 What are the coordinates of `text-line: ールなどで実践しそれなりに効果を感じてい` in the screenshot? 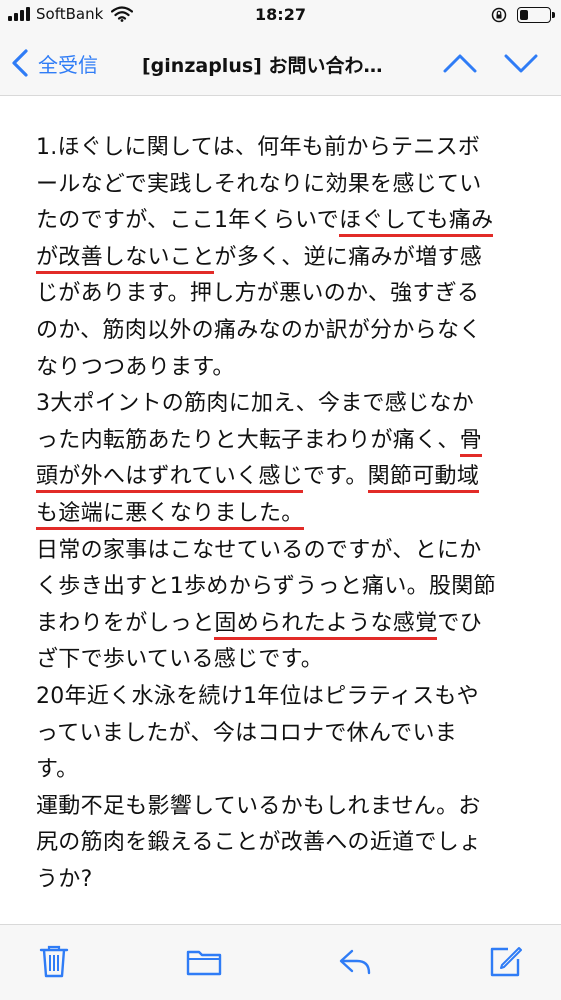 It's located at (259, 185).